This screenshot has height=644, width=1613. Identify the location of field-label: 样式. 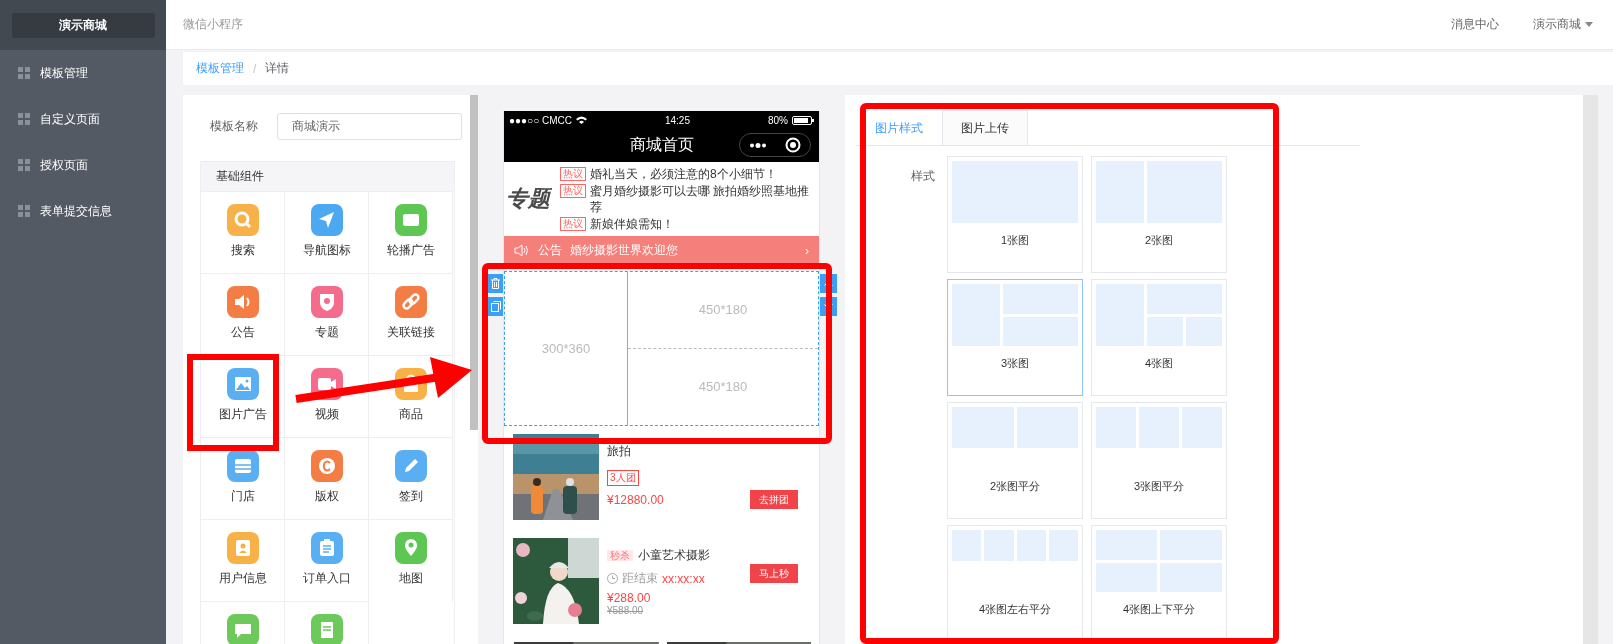
(923, 176).